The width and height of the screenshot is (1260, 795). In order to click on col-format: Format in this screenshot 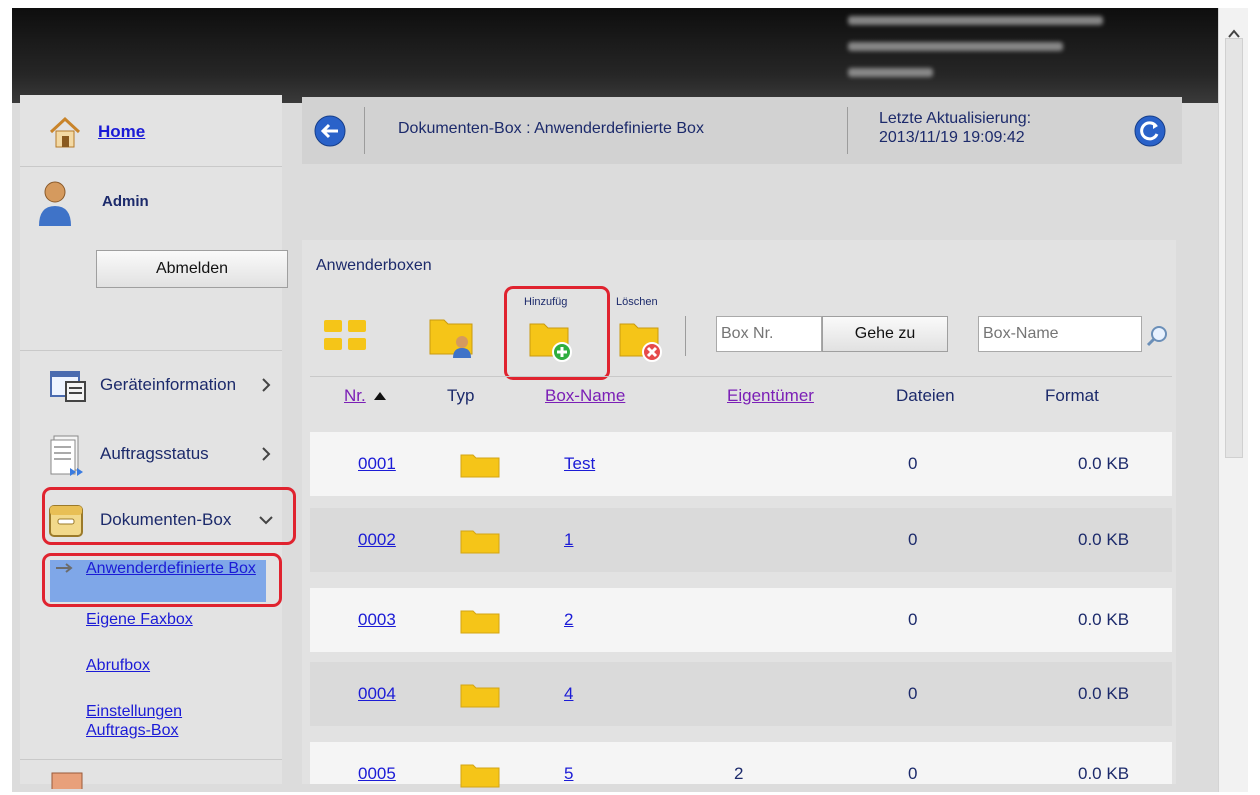, I will do `click(1072, 395)`.